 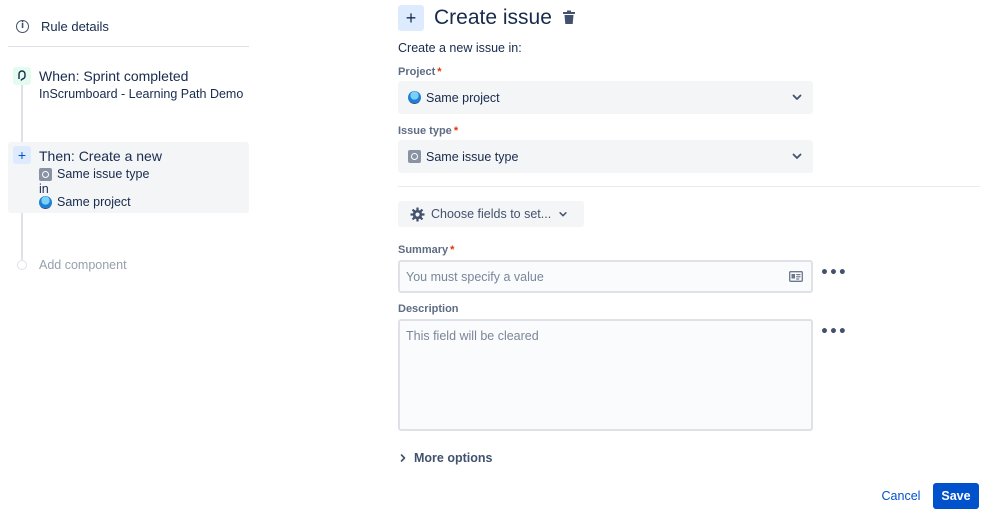 I want to click on more-options-label: More options, so click(x=453, y=458).